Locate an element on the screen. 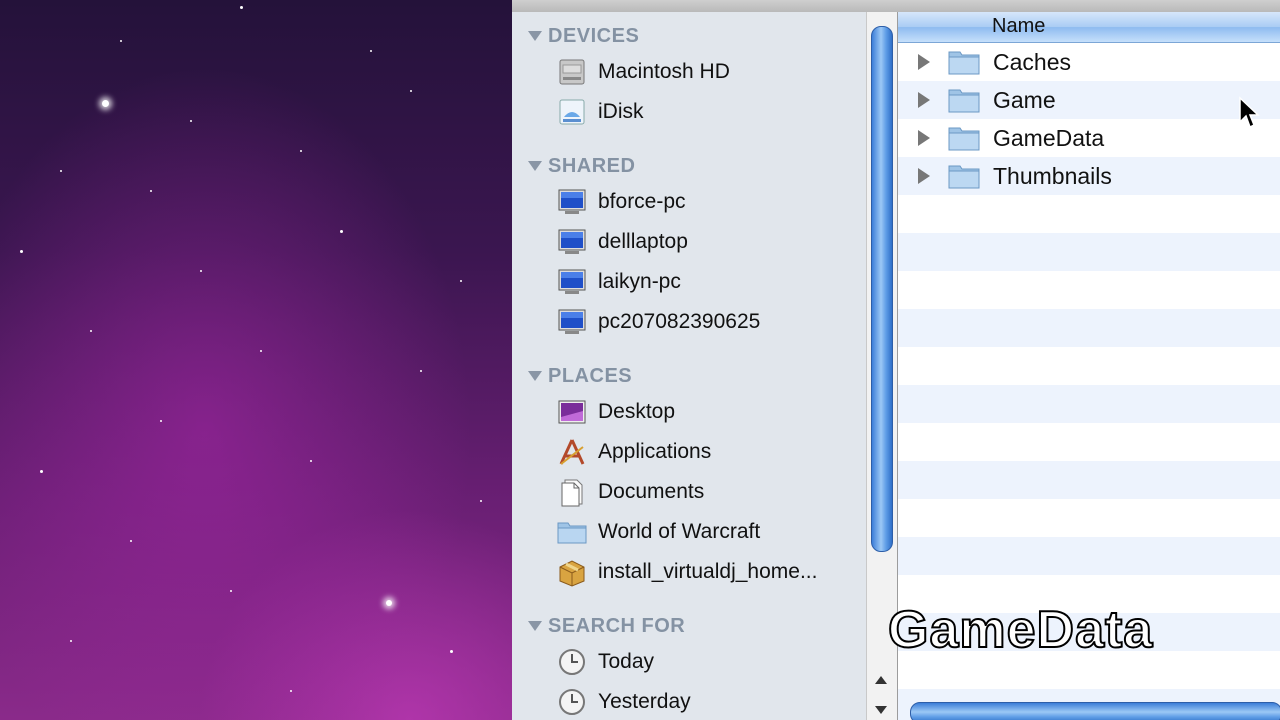  section-header-label: SEARCH FOR is located at coordinates (617, 625).